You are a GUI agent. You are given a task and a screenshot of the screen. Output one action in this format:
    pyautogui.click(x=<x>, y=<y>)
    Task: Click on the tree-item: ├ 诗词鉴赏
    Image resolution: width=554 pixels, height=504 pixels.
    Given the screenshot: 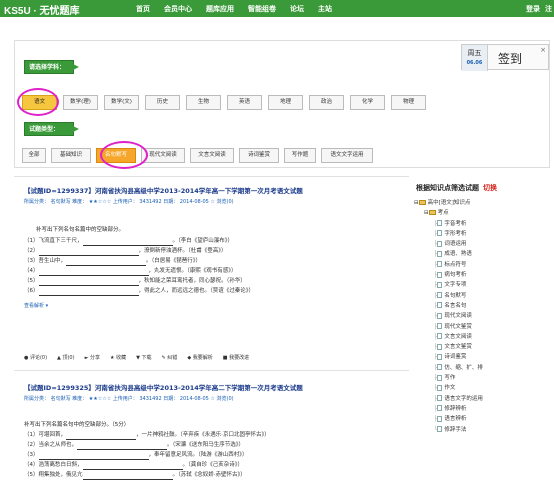 What is the action you would take?
    pyautogui.click(x=484, y=357)
    